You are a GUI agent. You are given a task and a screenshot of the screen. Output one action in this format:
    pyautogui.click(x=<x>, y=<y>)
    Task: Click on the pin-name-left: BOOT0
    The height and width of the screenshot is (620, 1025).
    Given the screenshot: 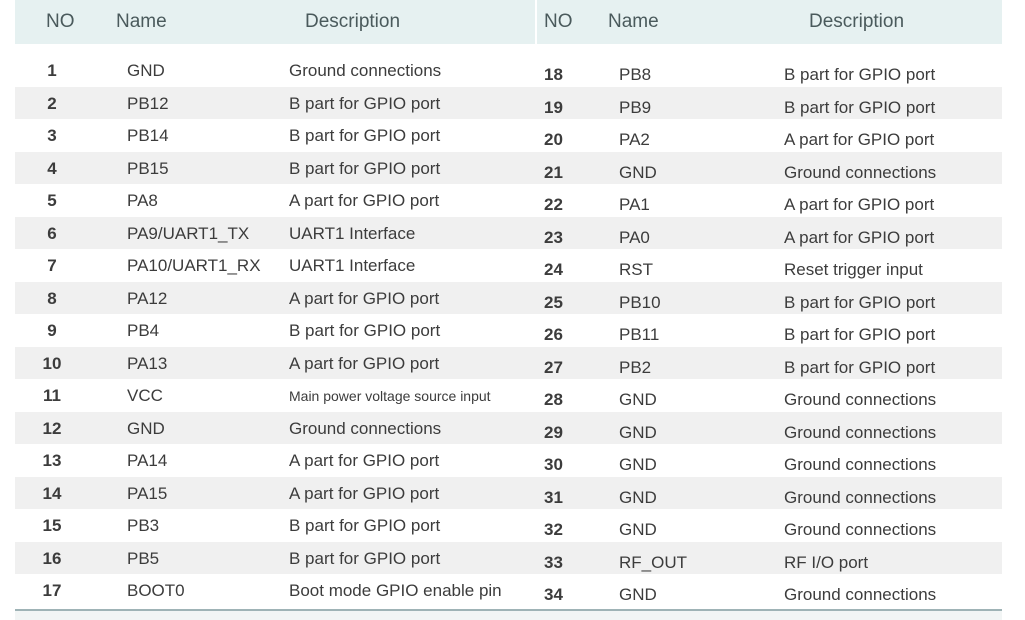 What is the action you would take?
    pyautogui.click(x=156, y=590)
    